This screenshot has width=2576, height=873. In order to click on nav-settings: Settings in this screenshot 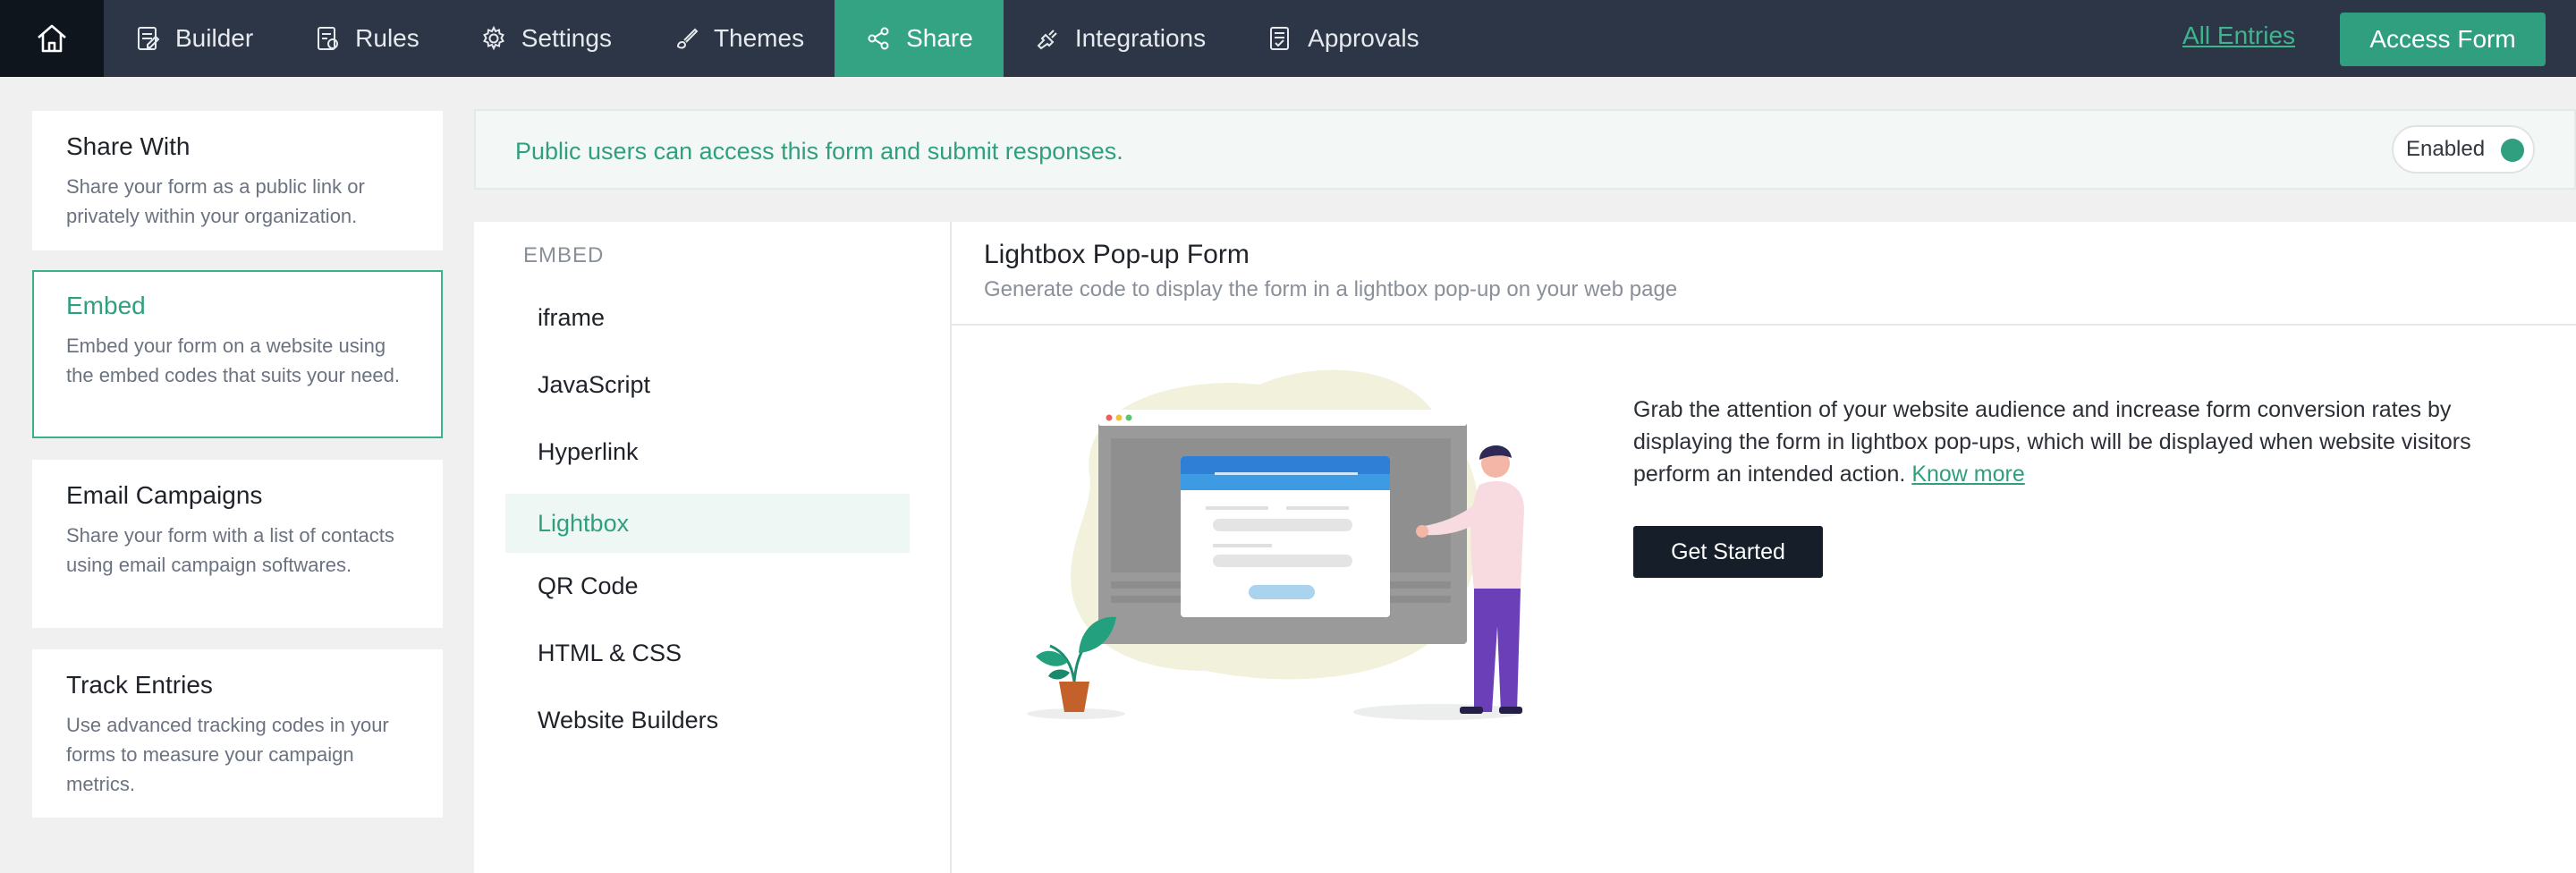, I will do `click(546, 38)`.